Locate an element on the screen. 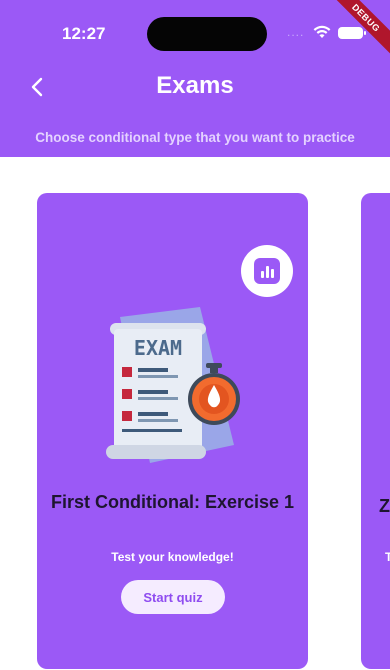 The width and height of the screenshot is (390, 670). start-quiz-button: Start quiz is located at coordinates (173, 597).